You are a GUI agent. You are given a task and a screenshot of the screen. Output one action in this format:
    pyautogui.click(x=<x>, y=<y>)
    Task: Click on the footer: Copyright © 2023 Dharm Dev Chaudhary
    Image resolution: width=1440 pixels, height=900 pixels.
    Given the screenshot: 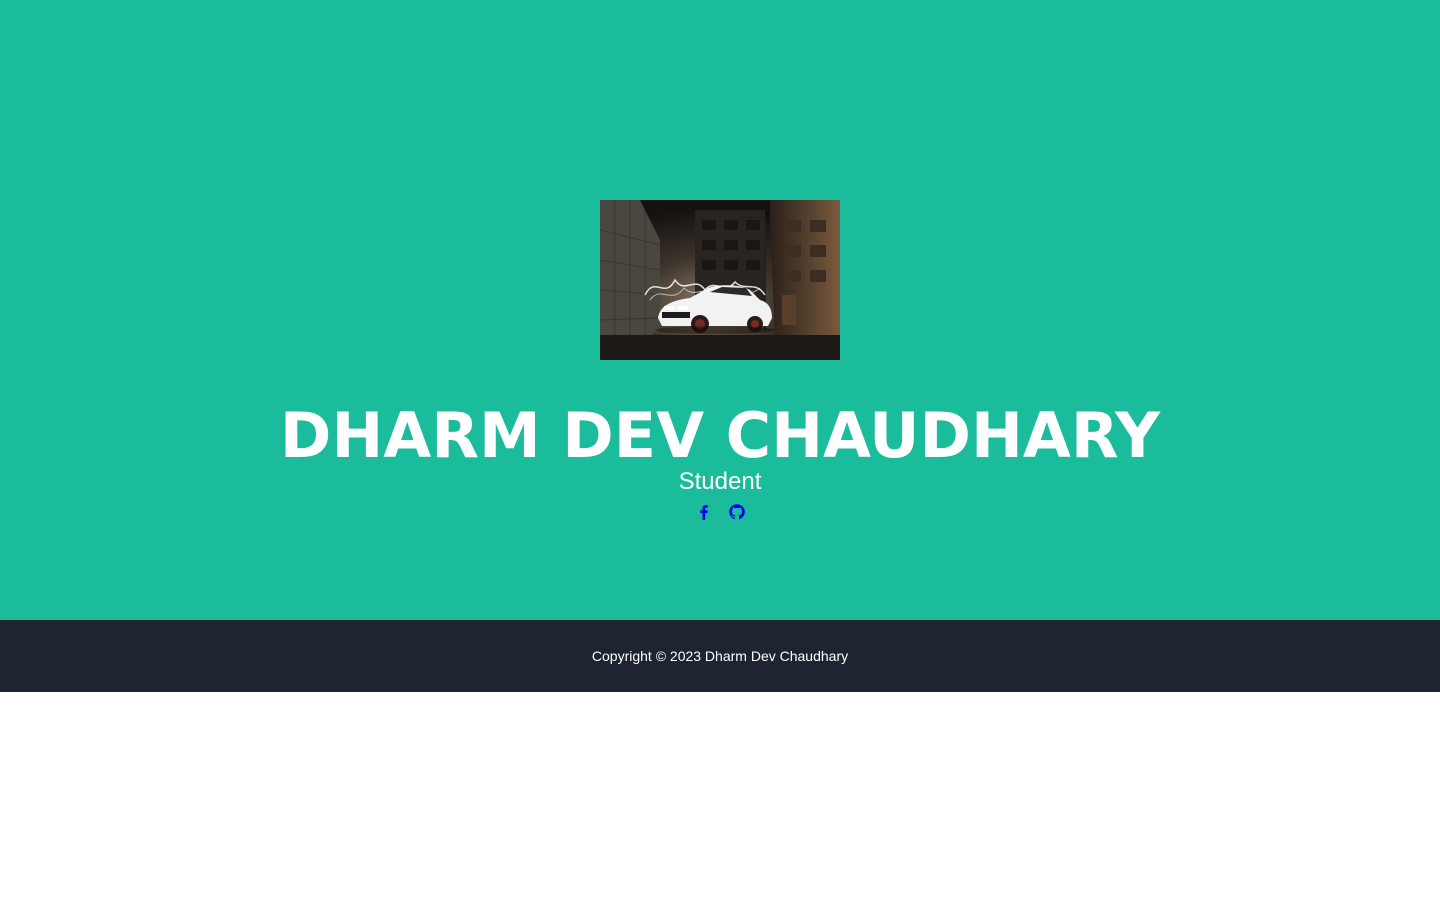 What is the action you would take?
    pyautogui.click(x=720, y=656)
    